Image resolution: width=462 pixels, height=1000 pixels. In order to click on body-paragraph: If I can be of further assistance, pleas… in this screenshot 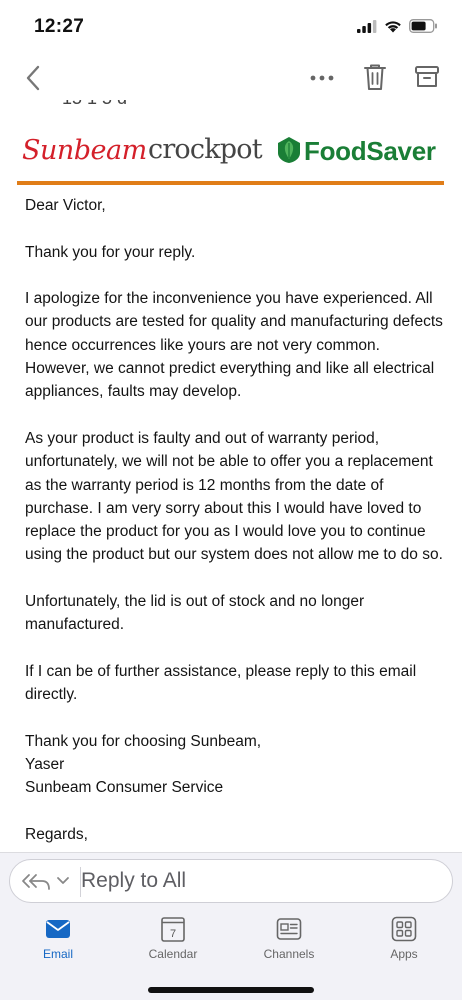, I will do `click(221, 683)`.